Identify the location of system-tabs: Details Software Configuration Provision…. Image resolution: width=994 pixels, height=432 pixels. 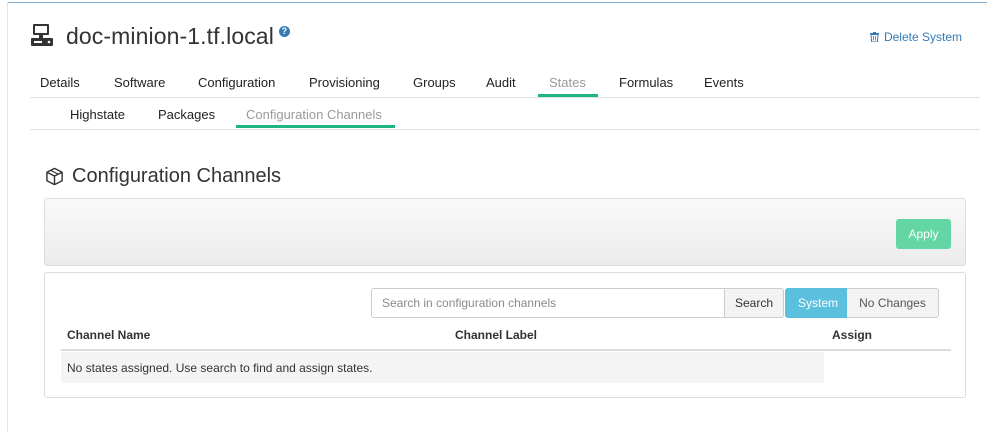
(505, 83).